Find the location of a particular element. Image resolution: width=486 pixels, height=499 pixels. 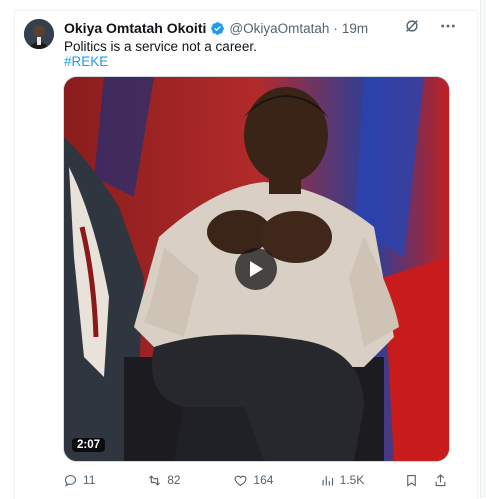

scrollbar-track is located at coordinates (483, 249).